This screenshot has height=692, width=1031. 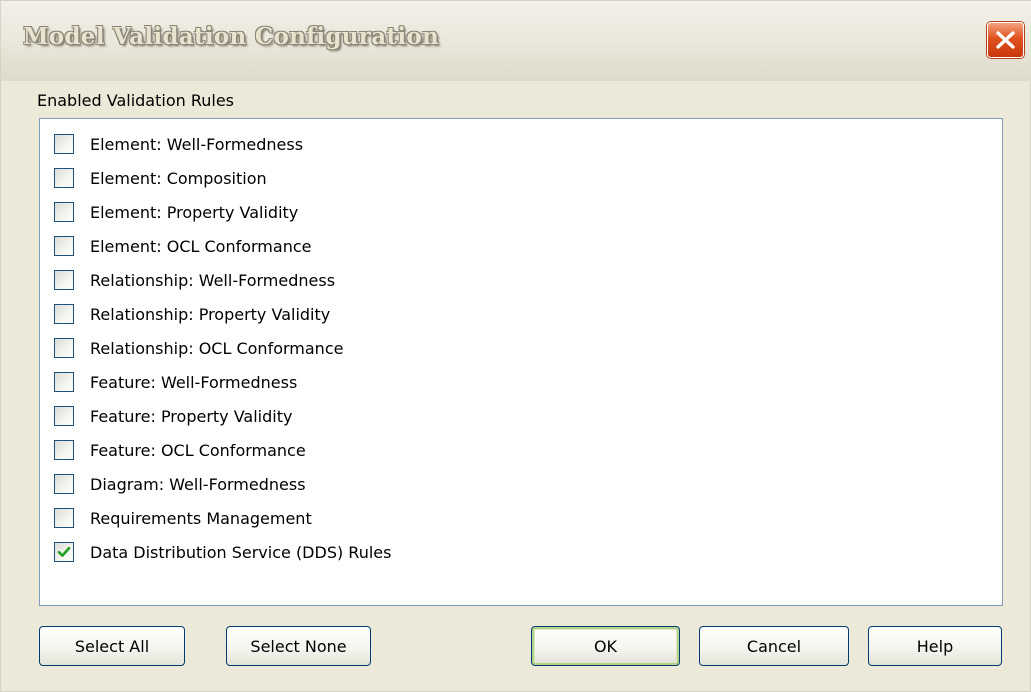 What do you see at coordinates (217, 348) in the screenshot?
I see `rule-label: Relationship: OCL Conformance` at bounding box center [217, 348].